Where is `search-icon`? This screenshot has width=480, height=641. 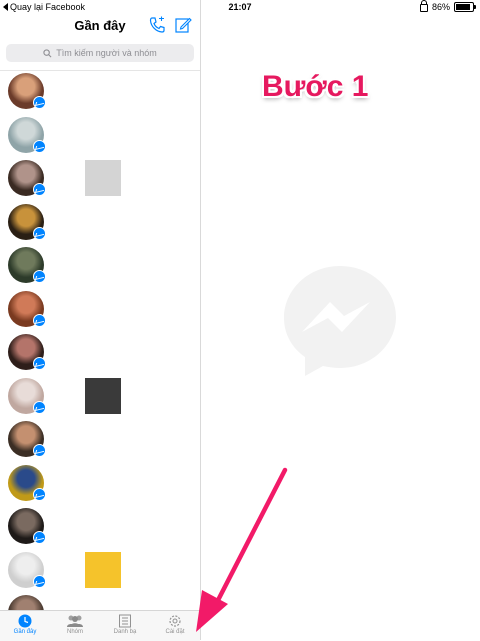
search-icon is located at coordinates (47, 52).